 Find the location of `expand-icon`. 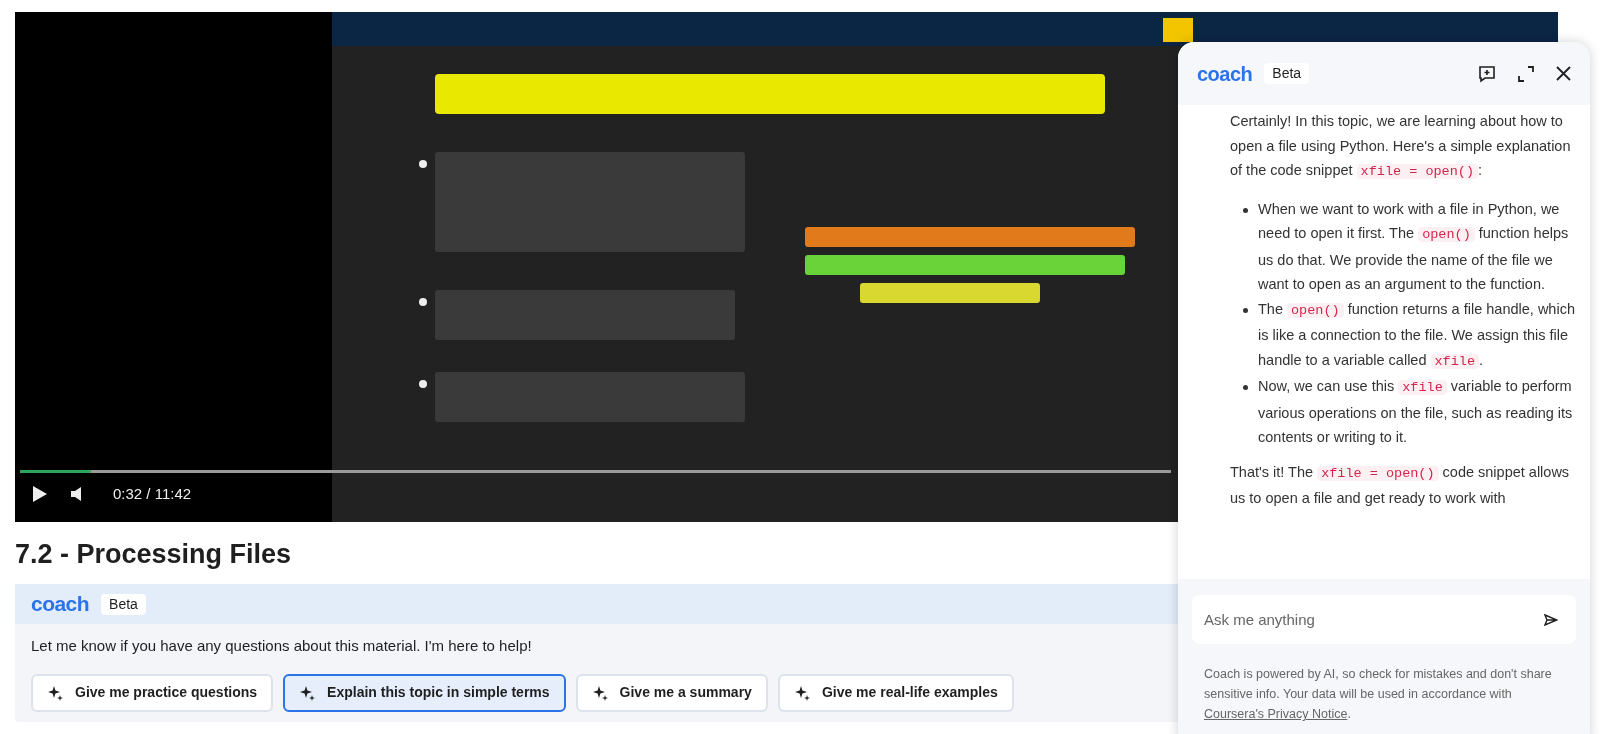

expand-icon is located at coordinates (1526, 73).